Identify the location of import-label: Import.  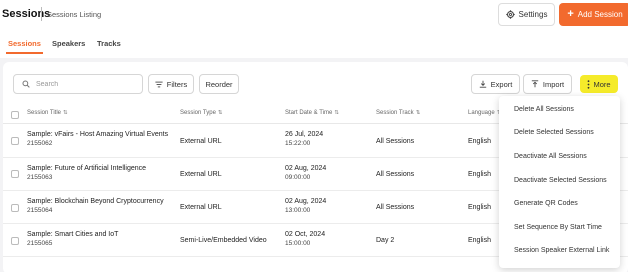
(553, 84).